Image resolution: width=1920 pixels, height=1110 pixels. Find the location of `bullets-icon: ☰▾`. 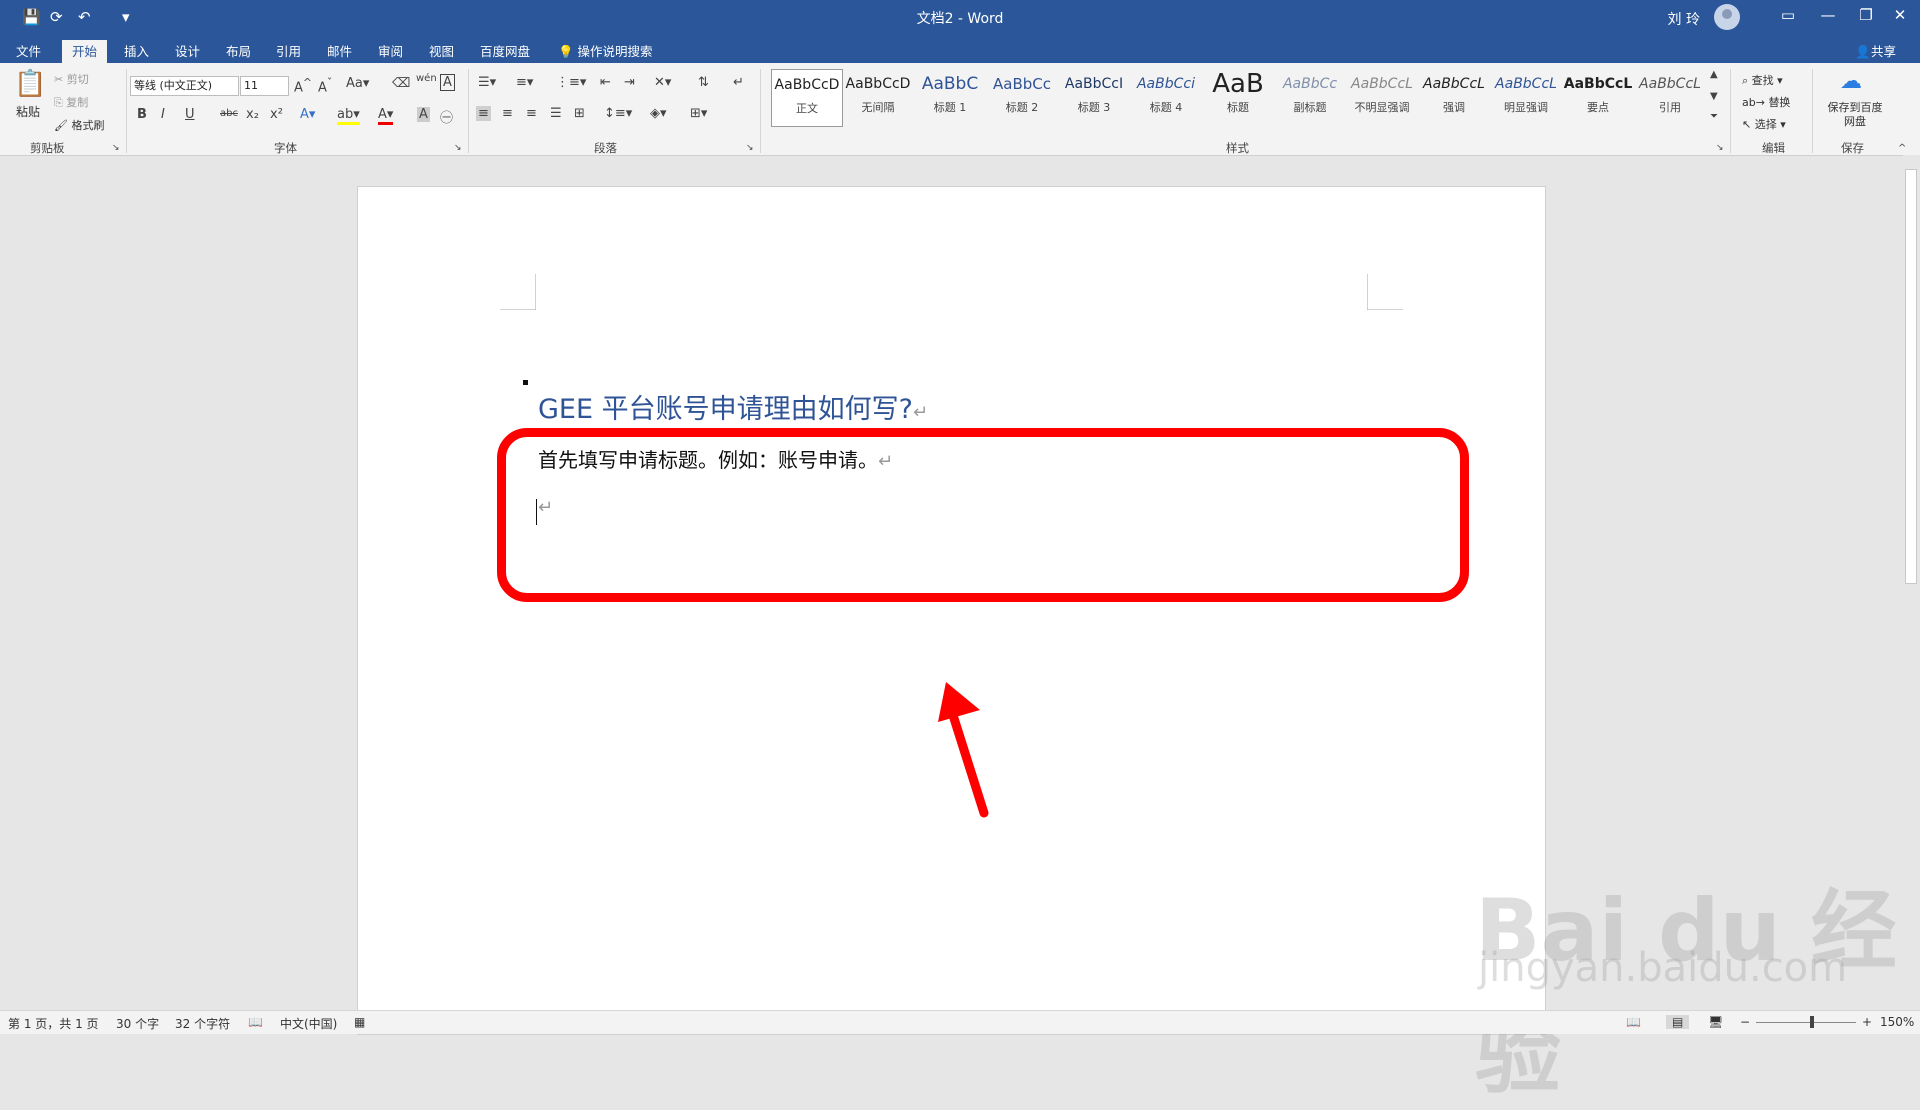

bullets-icon: ☰▾ is located at coordinates (487, 82).